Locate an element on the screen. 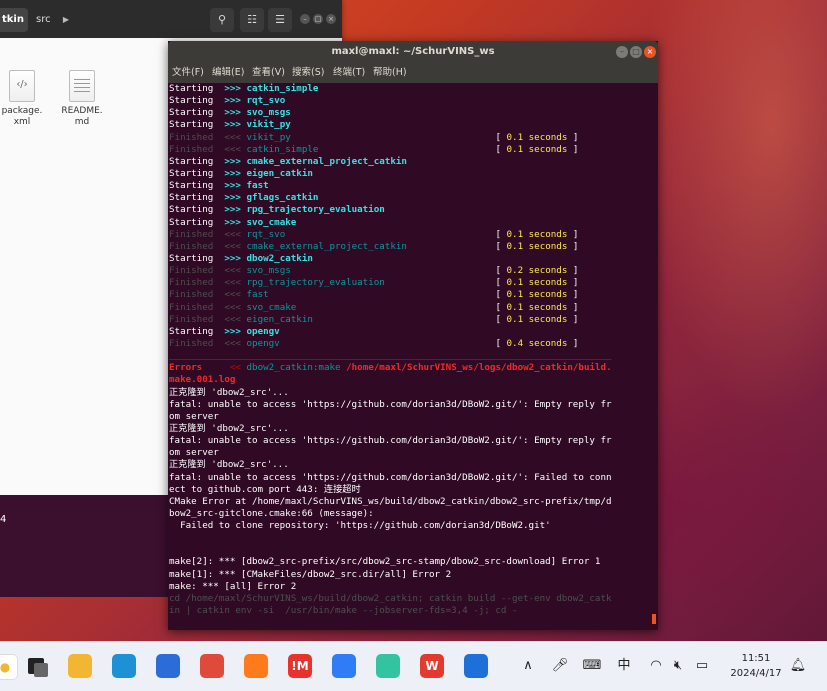  show-hidden-icons-icon: ∧ is located at coordinates (528, 666).